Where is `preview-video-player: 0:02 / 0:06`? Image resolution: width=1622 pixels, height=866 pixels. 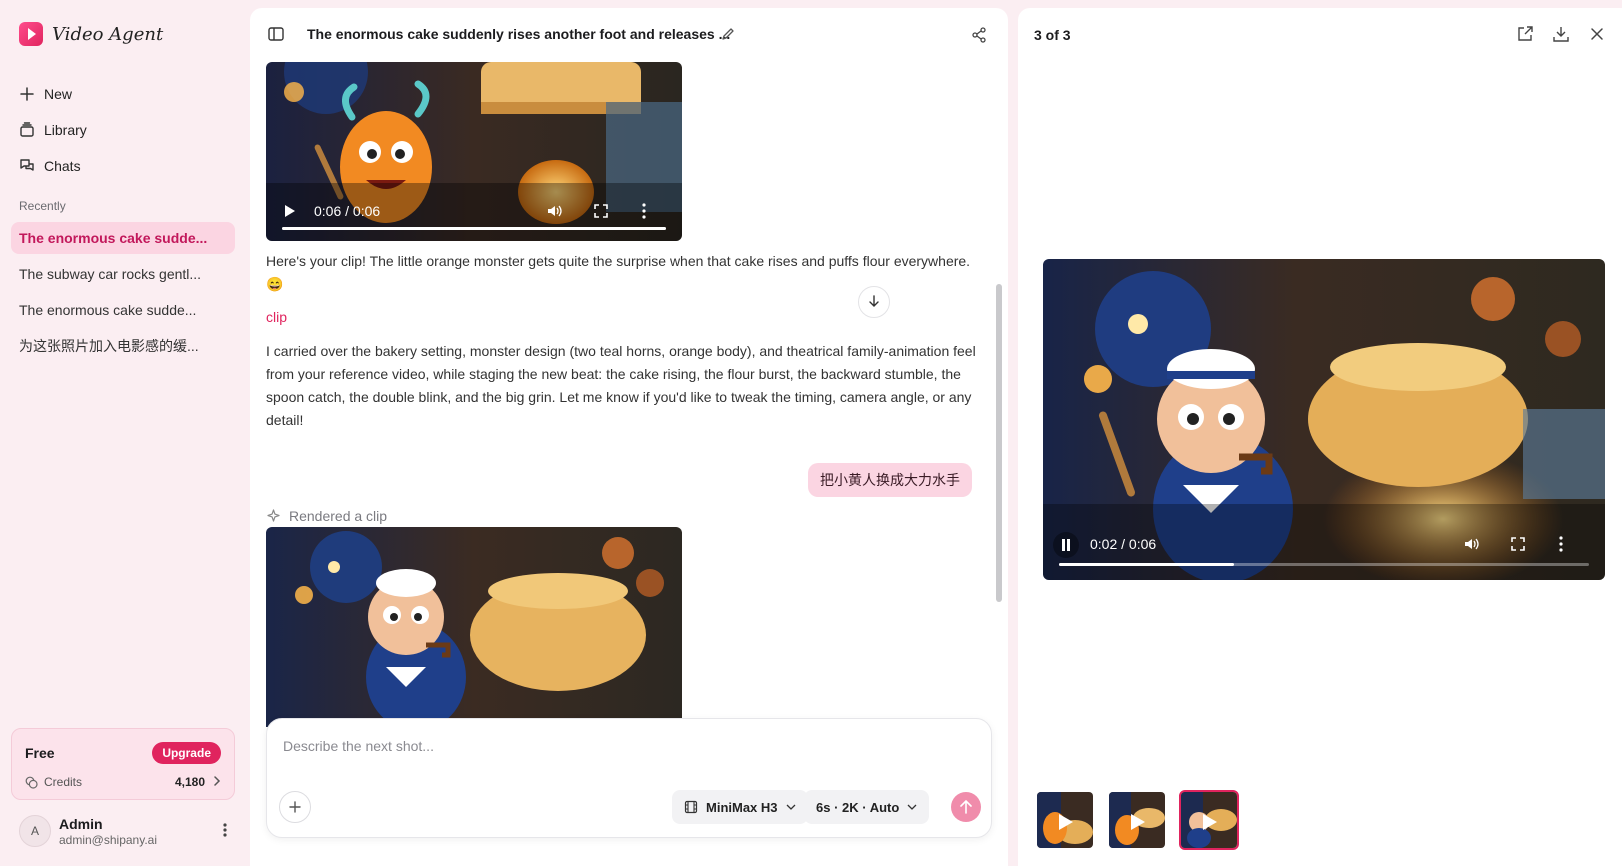 preview-video-player: 0:02 / 0:06 is located at coordinates (1324, 419).